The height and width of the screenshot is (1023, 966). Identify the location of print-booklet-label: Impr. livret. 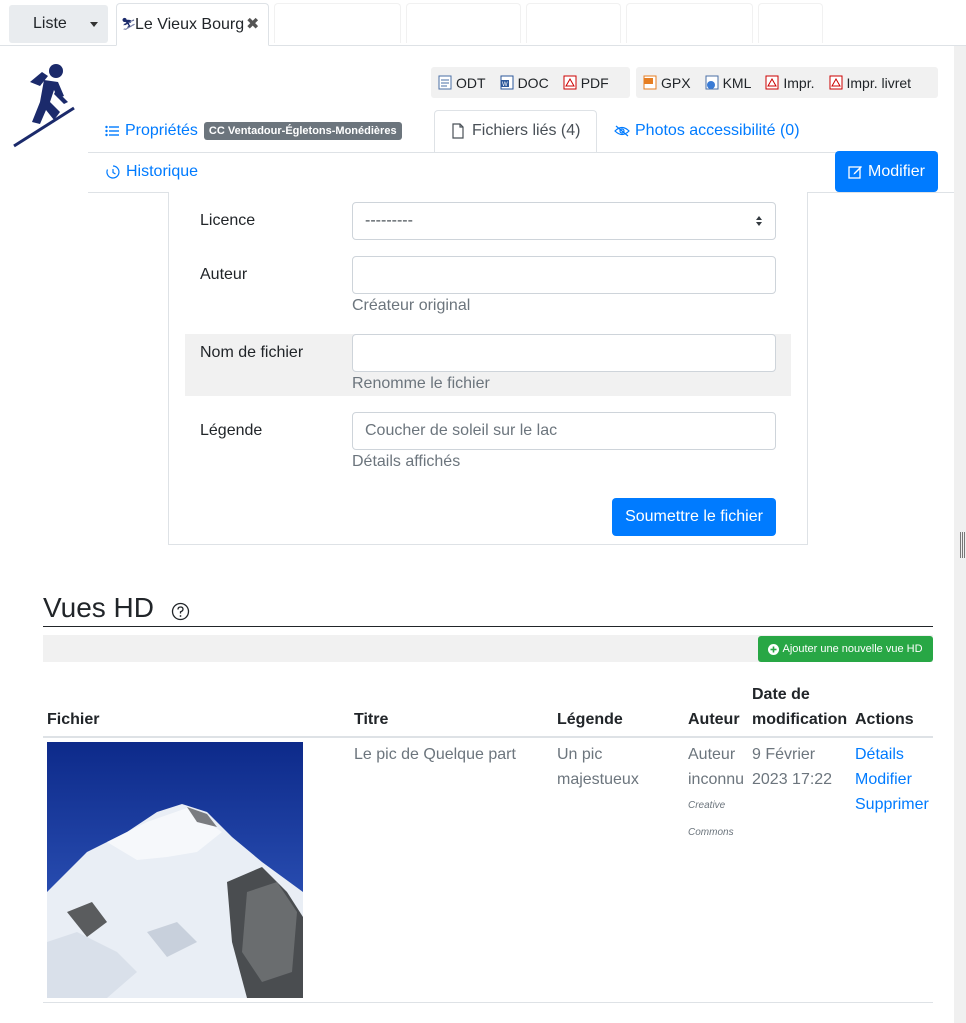
(879, 82).